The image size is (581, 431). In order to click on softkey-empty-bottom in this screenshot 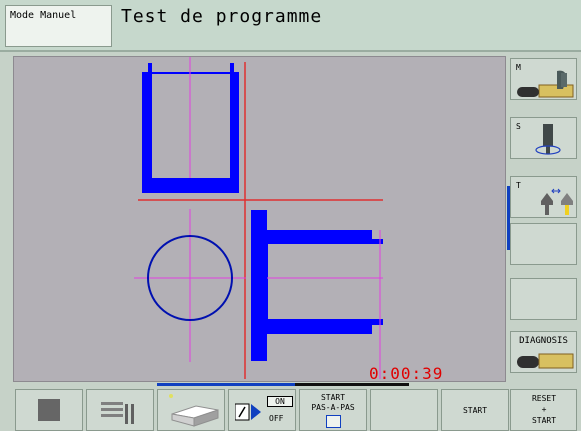, I will do `click(404, 410)`.